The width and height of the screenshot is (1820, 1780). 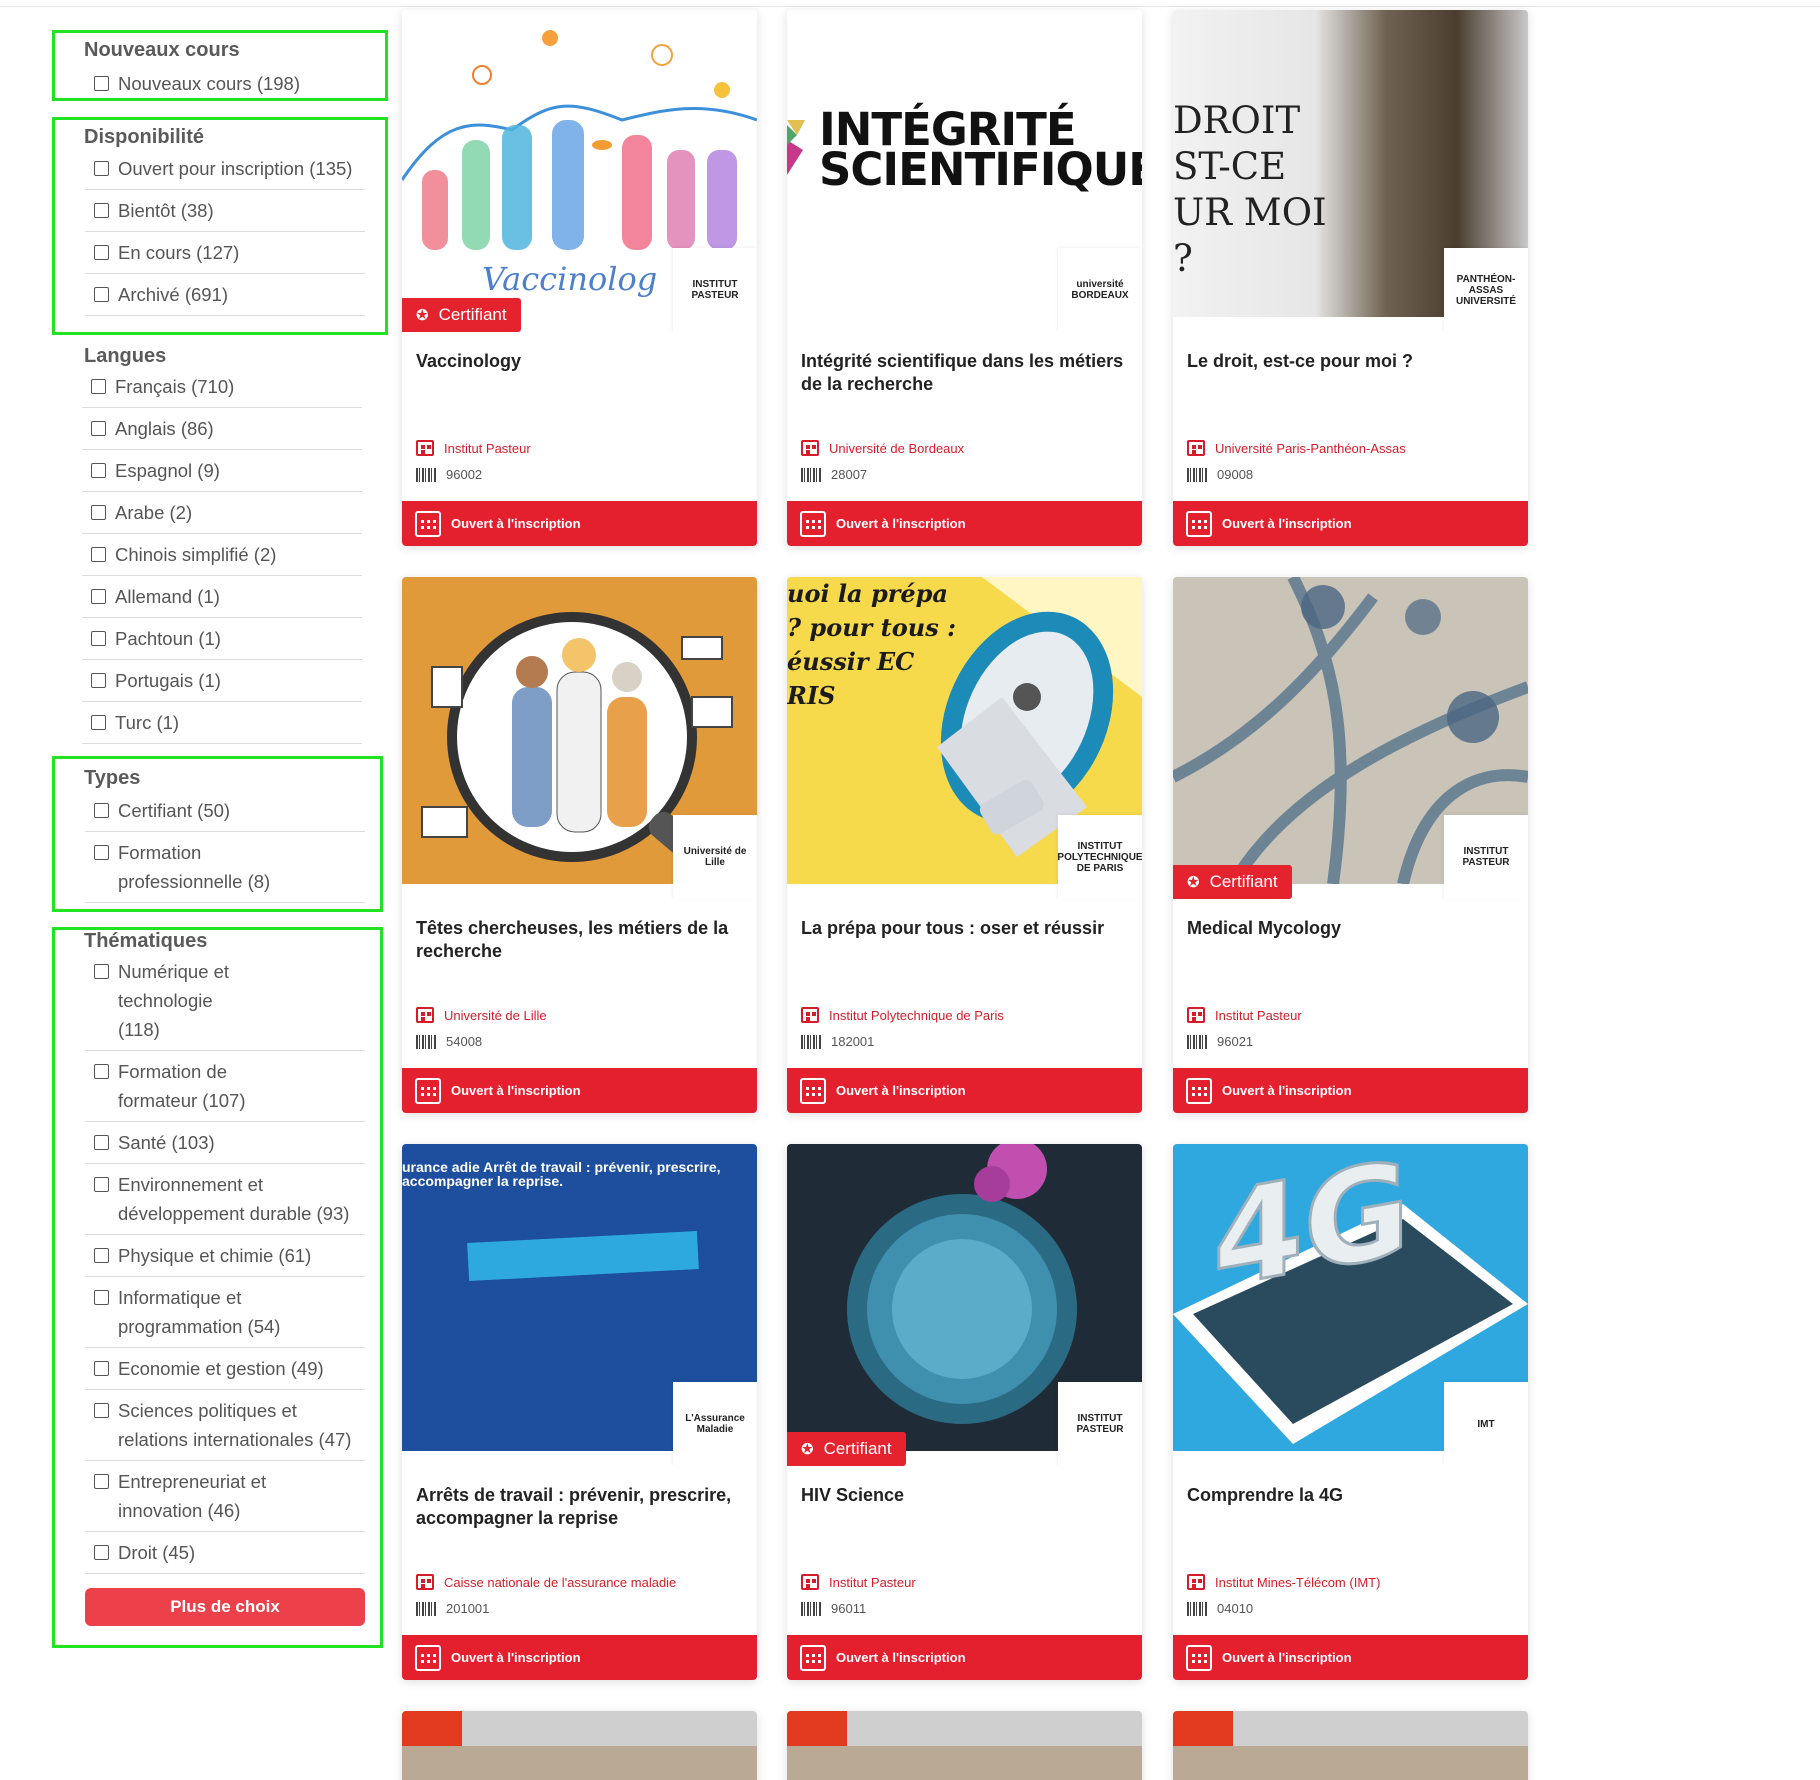 What do you see at coordinates (225, 1086) in the screenshot?
I see `filter-option: Formation de formateur (107)` at bounding box center [225, 1086].